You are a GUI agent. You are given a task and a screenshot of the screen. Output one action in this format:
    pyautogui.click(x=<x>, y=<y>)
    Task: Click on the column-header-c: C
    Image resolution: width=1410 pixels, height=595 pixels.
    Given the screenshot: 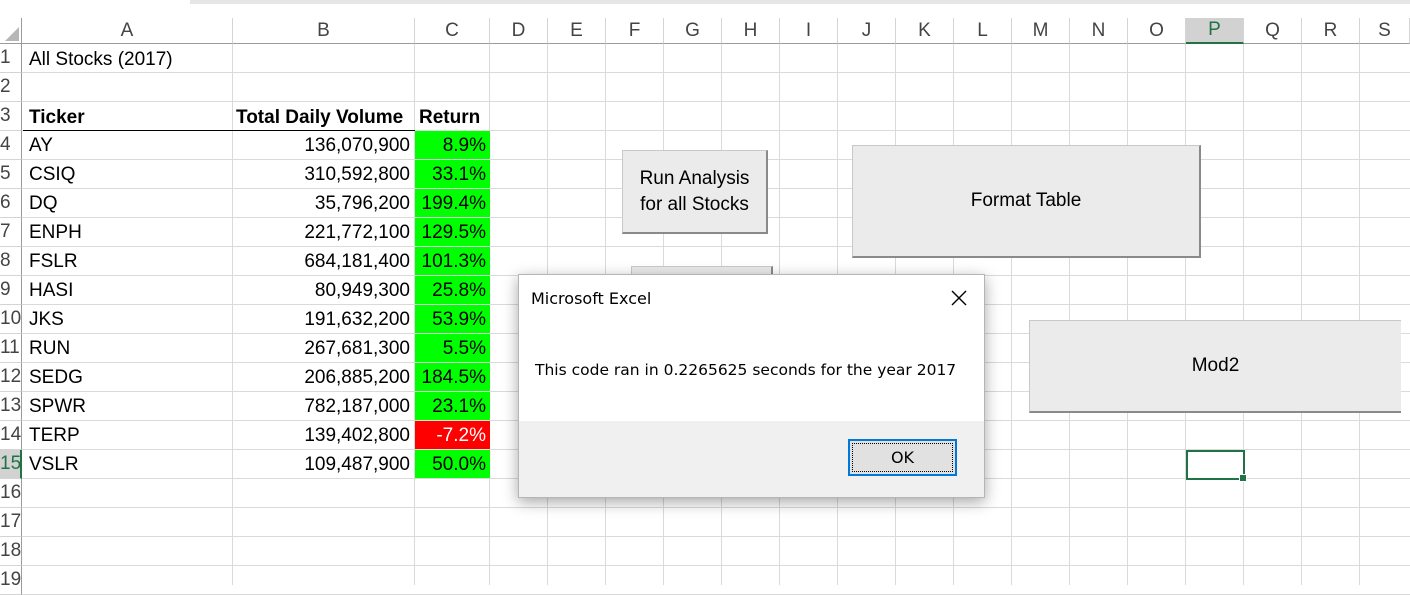 What is the action you would take?
    pyautogui.click(x=452, y=31)
    